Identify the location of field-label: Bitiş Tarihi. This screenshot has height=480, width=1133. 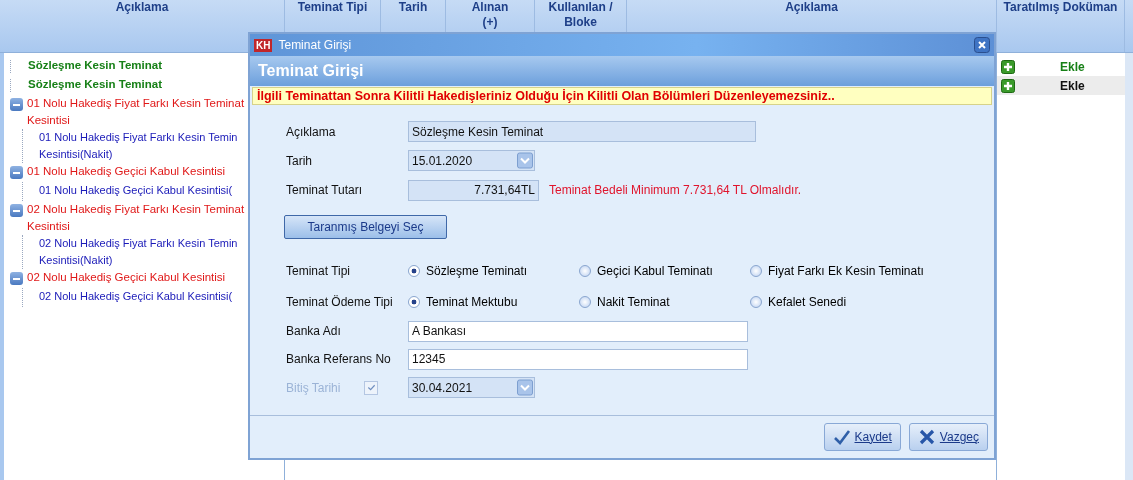
(313, 387).